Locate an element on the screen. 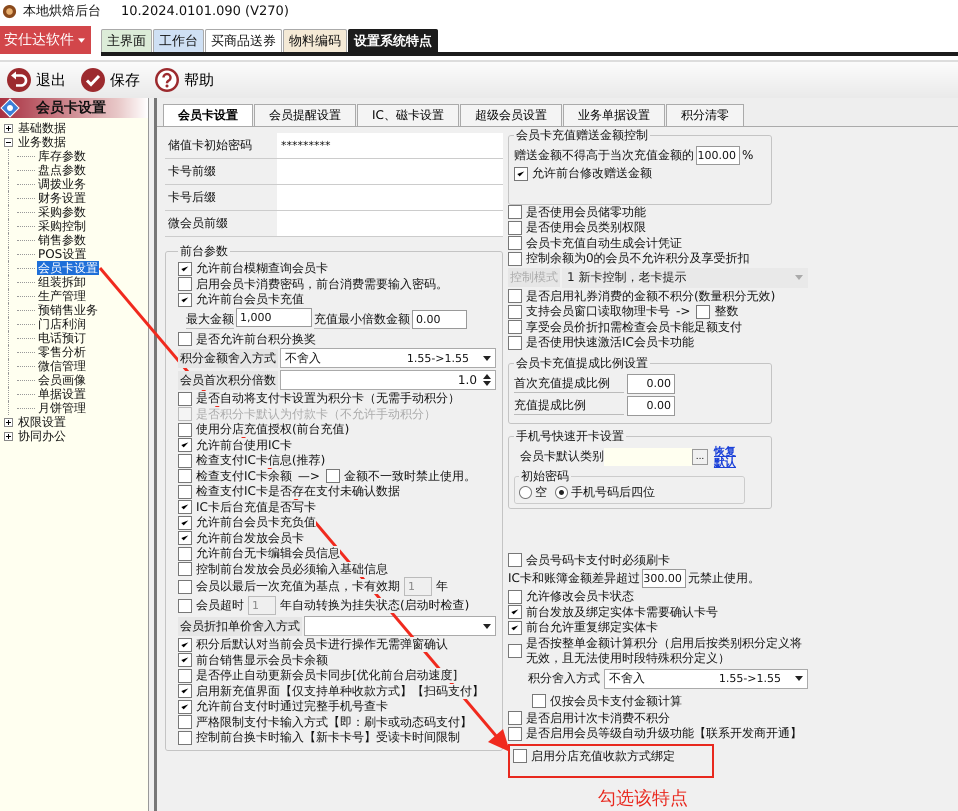 The height and width of the screenshot is (811, 958). tab: 积分清零 is located at coordinates (705, 115).